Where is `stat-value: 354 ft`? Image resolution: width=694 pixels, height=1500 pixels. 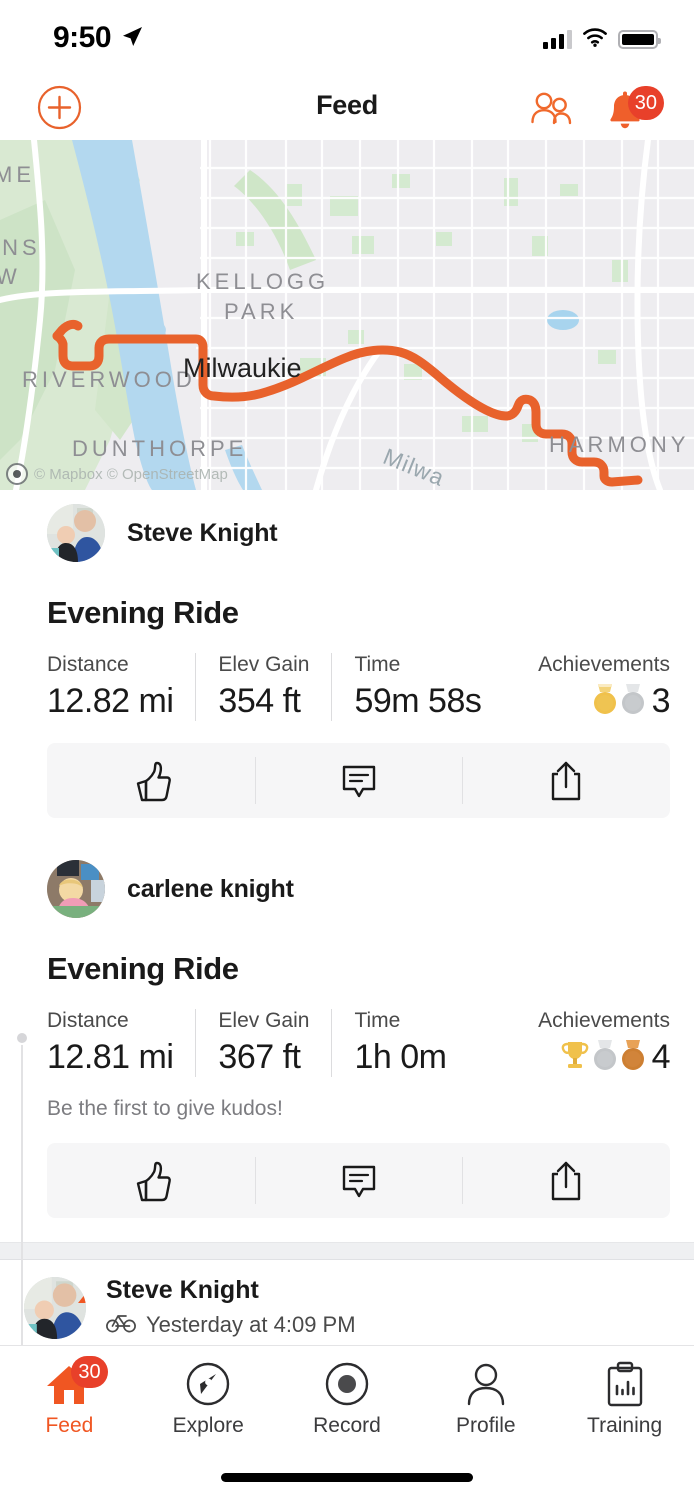 stat-value: 354 ft is located at coordinates (259, 701).